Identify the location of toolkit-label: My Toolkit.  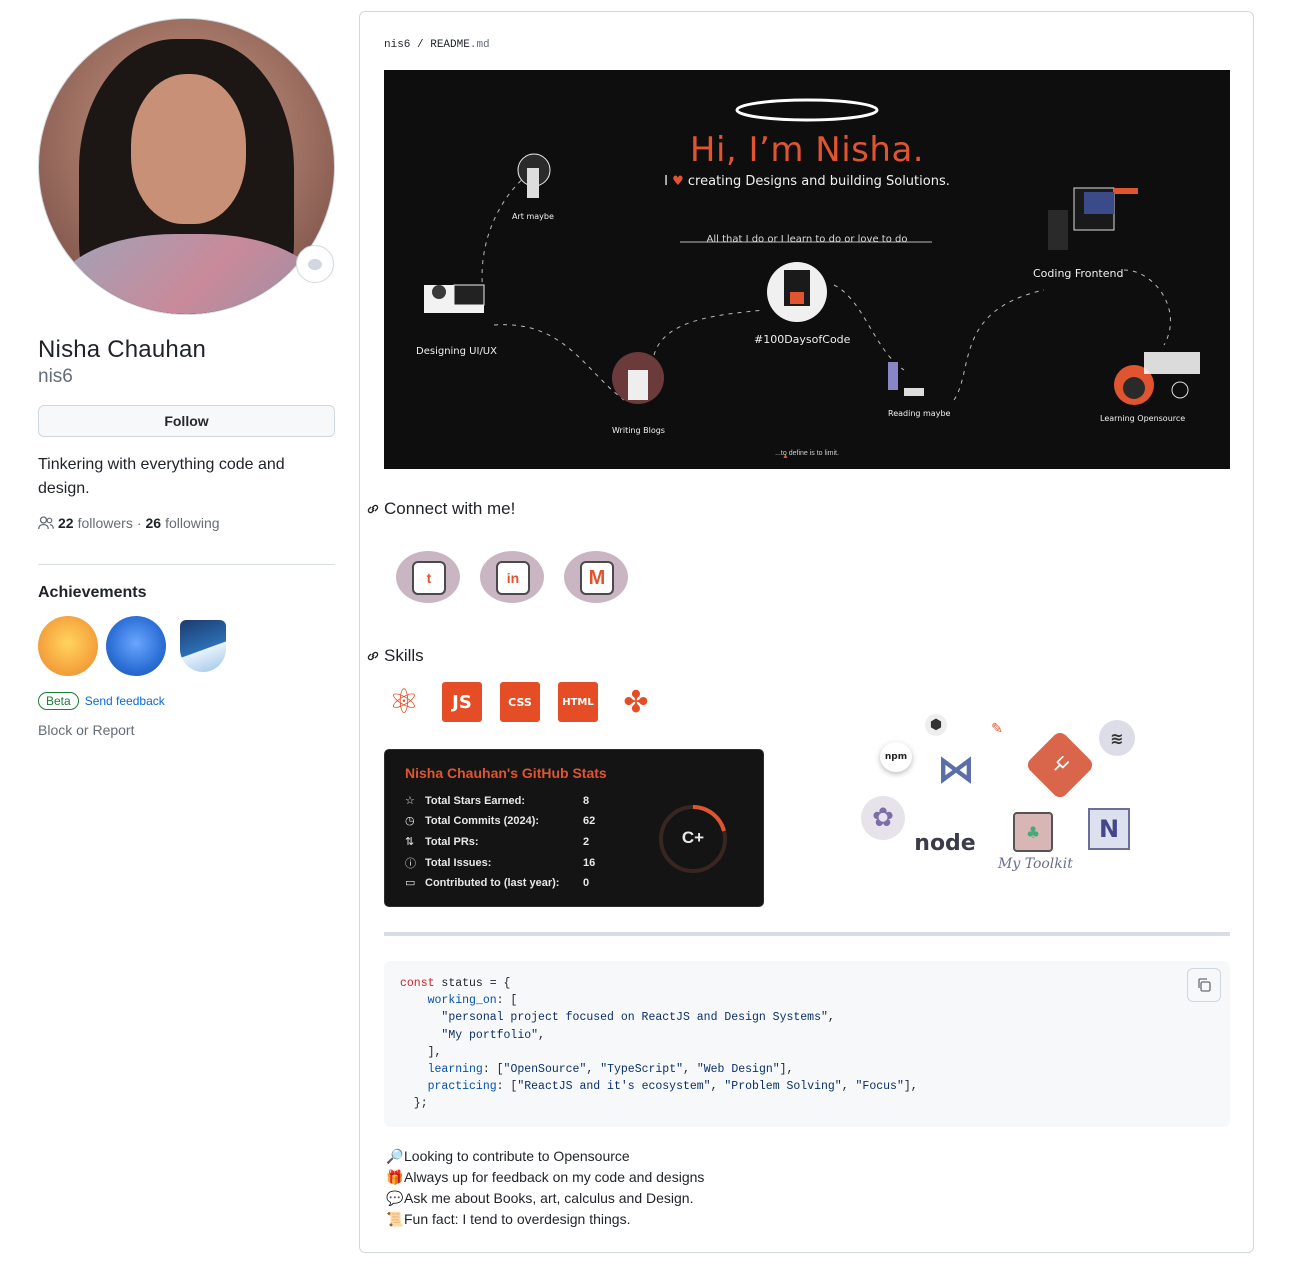
(1035, 864).